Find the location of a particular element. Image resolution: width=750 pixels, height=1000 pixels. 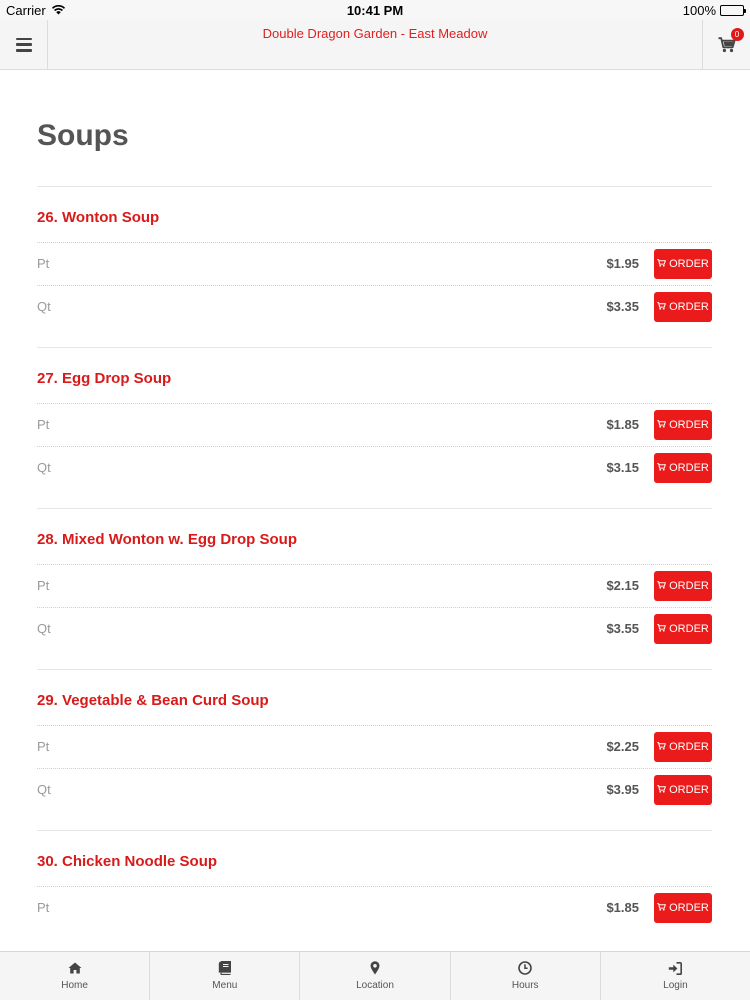

option-row: Qt $3.35 ORDER is located at coordinates (374, 306).